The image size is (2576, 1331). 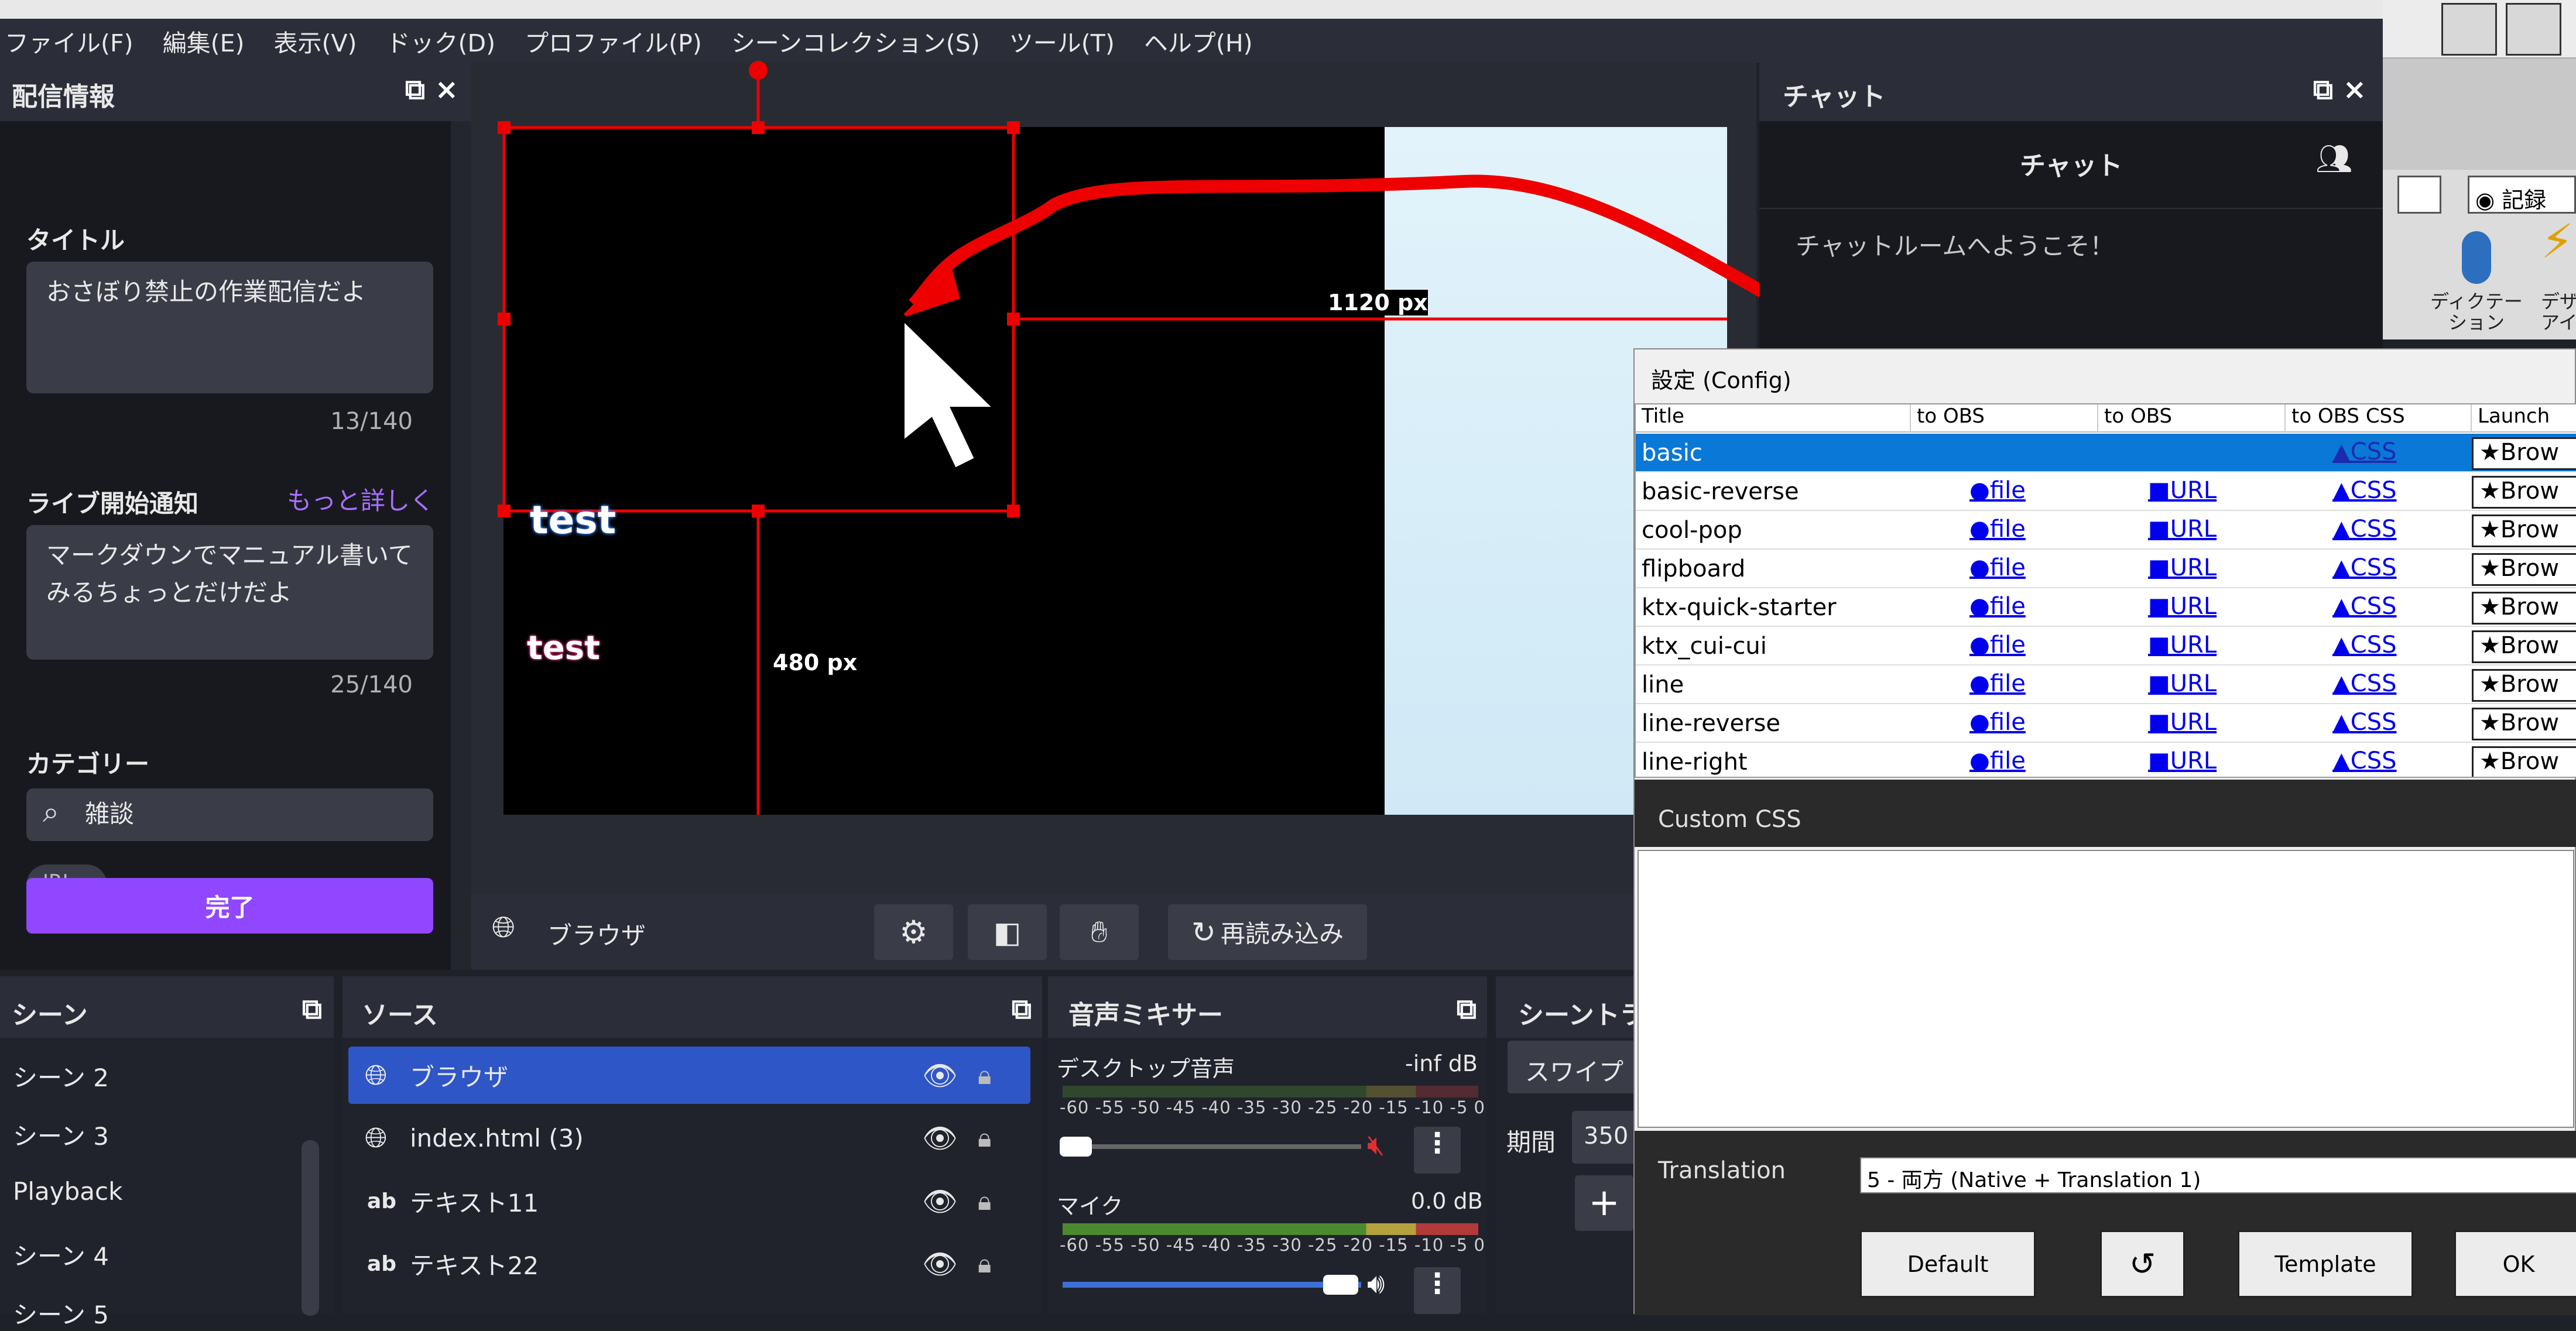 I want to click on users-icon: 👥︎, so click(x=2333, y=159).